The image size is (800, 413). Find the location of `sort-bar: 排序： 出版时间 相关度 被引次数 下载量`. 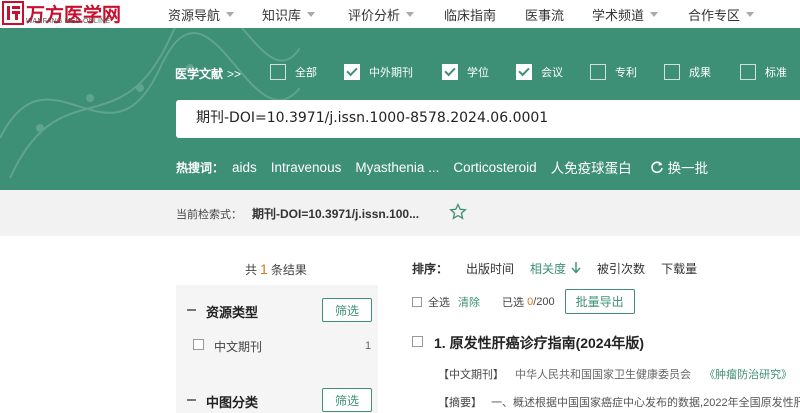

sort-bar: 排序： 出版时间 相关度 被引次数 下载量 is located at coordinates (562, 268).